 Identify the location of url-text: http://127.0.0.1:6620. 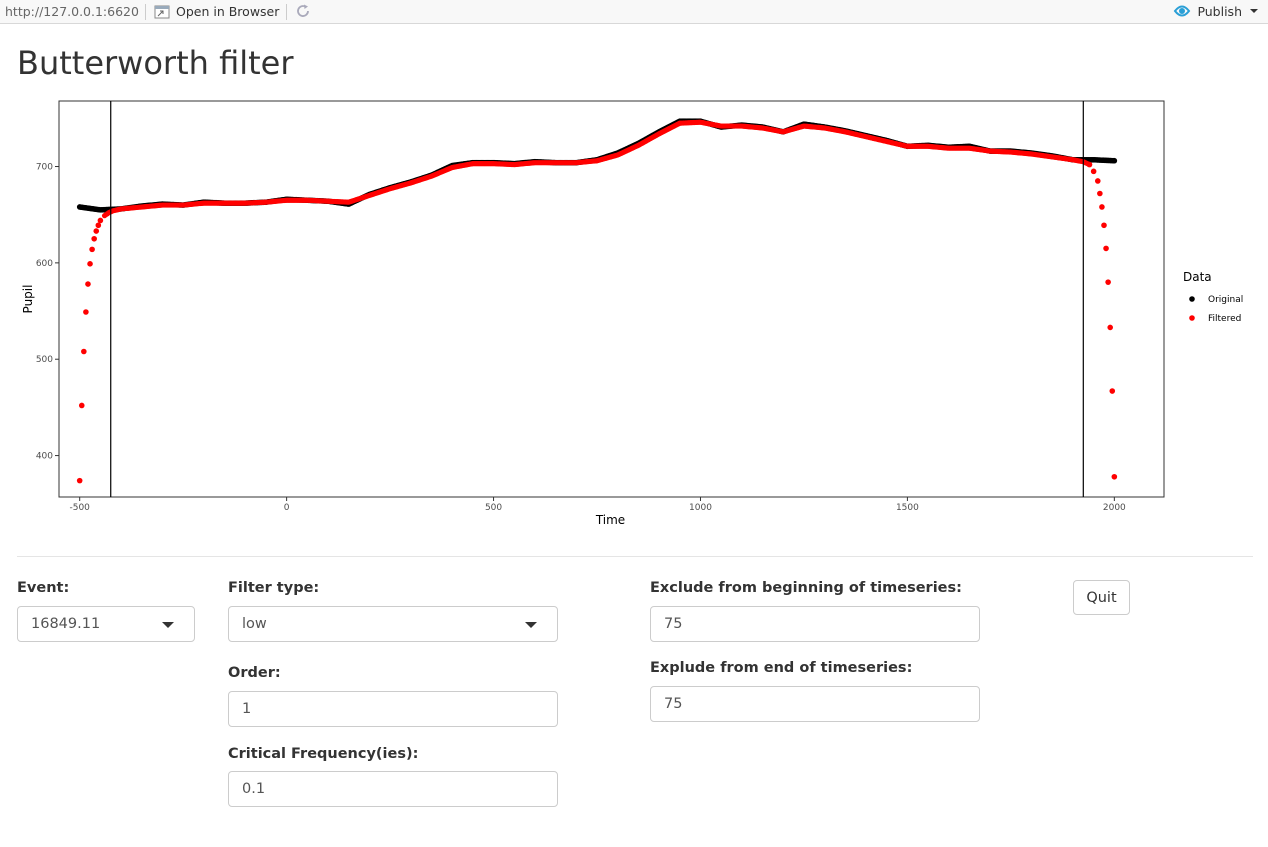
(72, 11).